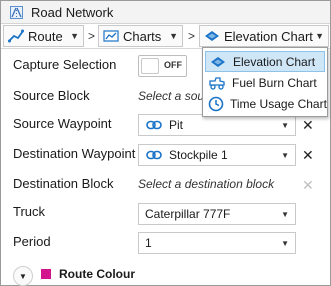 This screenshot has height=286, width=331. Describe the element at coordinates (23, 276) in the screenshot. I see `expand-route-colour-button: ▼` at that location.